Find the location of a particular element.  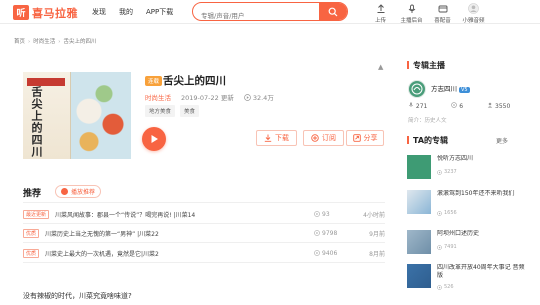

nav-mine: 我的 is located at coordinates (126, 12).